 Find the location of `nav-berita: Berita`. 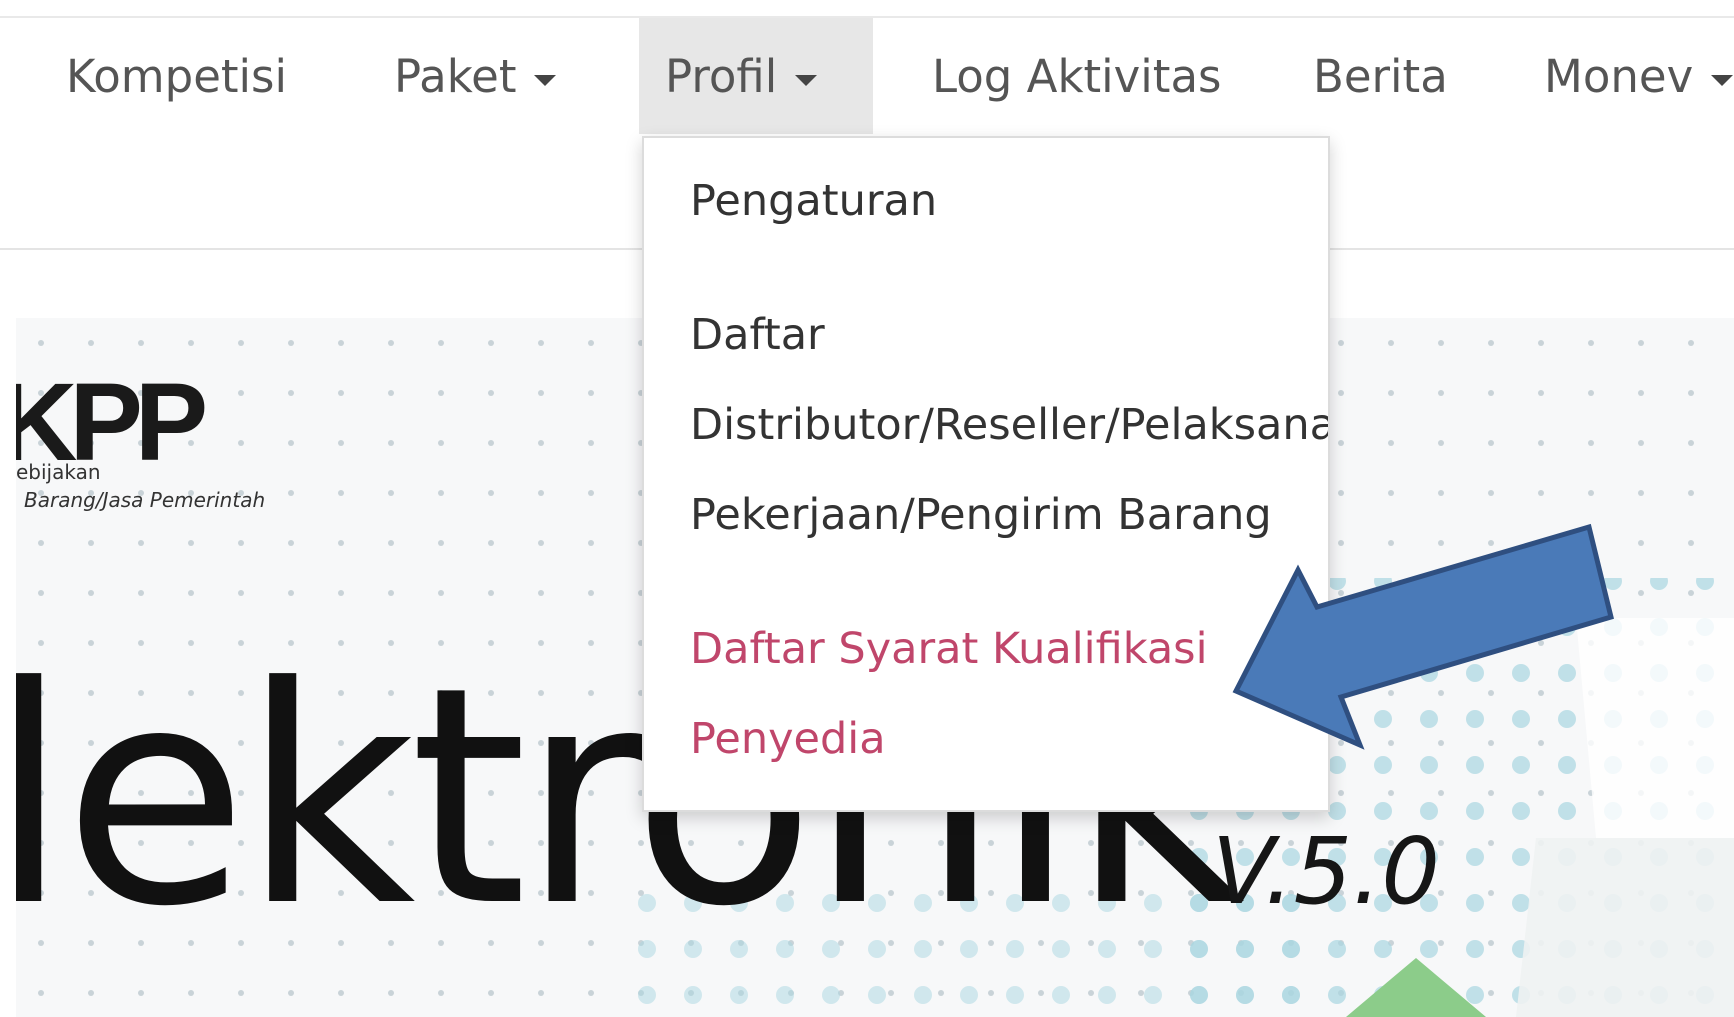

nav-berita: Berita is located at coordinates (1380, 76).